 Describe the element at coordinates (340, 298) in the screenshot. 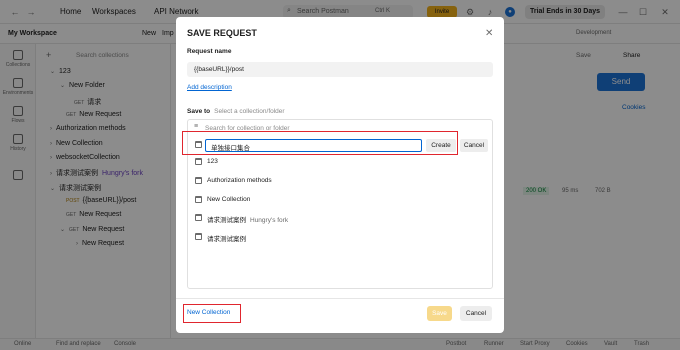

I see `dialog-divider` at that location.